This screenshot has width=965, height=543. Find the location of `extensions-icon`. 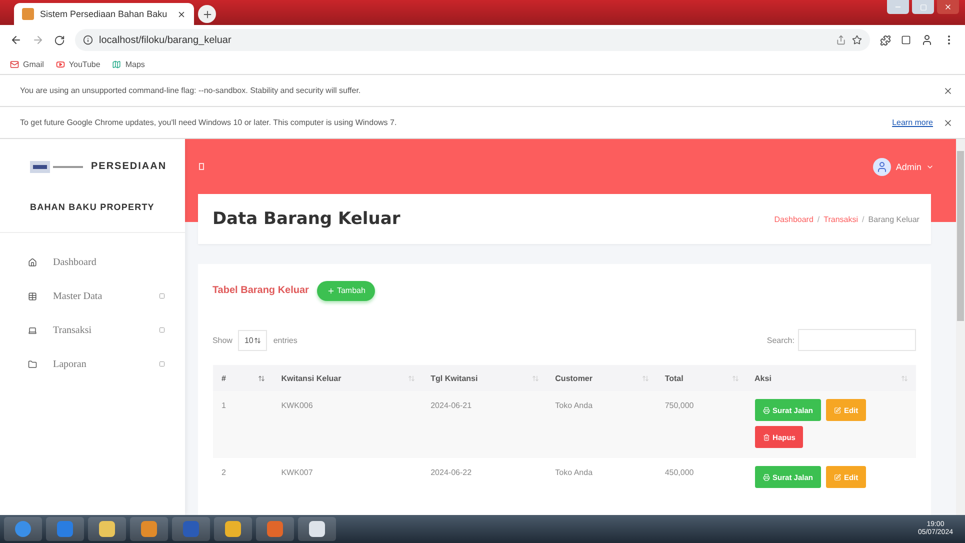

extensions-icon is located at coordinates (885, 40).